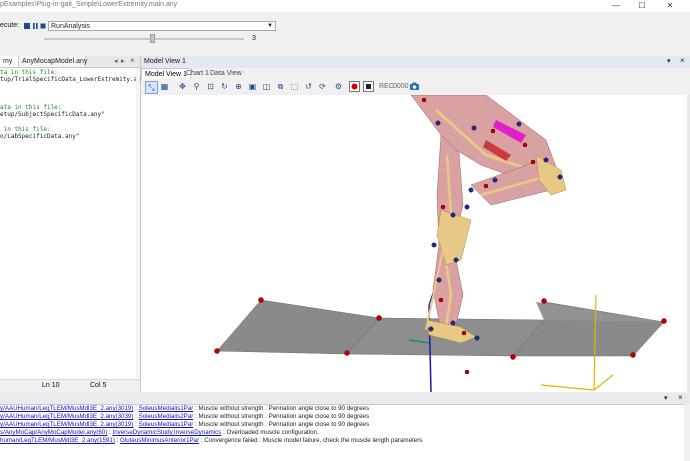 This screenshot has height=461, width=690. Describe the element at coordinates (238, 86) in the screenshot. I see `zoom-fit-icon: ⊕` at that location.